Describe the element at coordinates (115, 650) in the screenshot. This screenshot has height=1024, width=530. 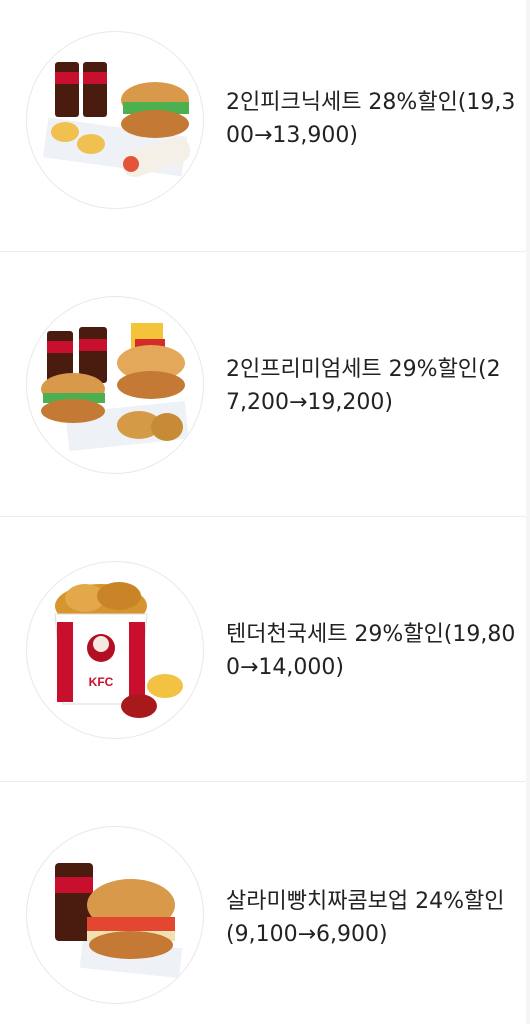
I see `product-image-tender-set: KFC` at that location.